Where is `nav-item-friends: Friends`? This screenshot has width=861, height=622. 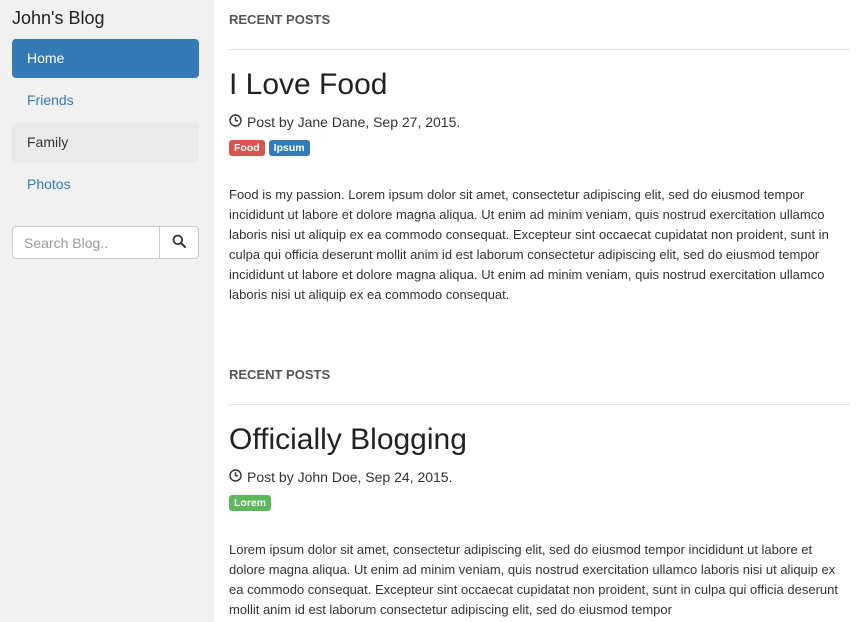 nav-item-friends: Friends is located at coordinates (105, 100).